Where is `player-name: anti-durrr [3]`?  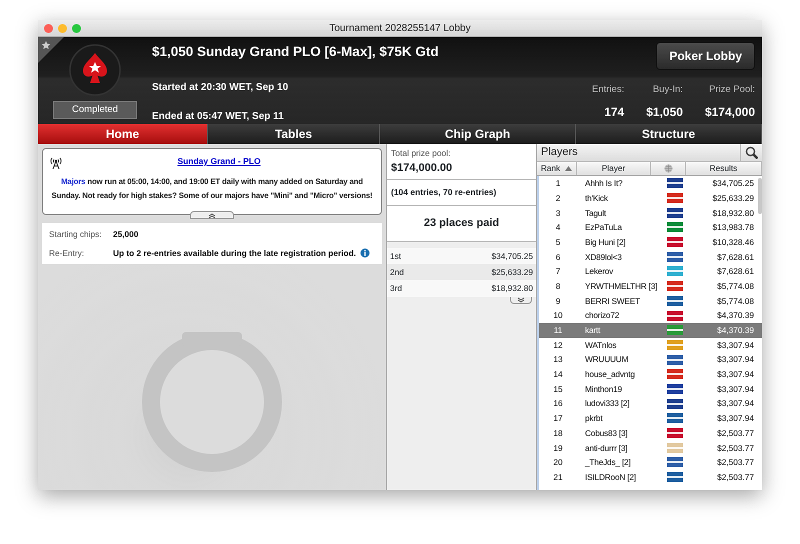
player-name: anti-durrr [3] is located at coordinates (606, 448).